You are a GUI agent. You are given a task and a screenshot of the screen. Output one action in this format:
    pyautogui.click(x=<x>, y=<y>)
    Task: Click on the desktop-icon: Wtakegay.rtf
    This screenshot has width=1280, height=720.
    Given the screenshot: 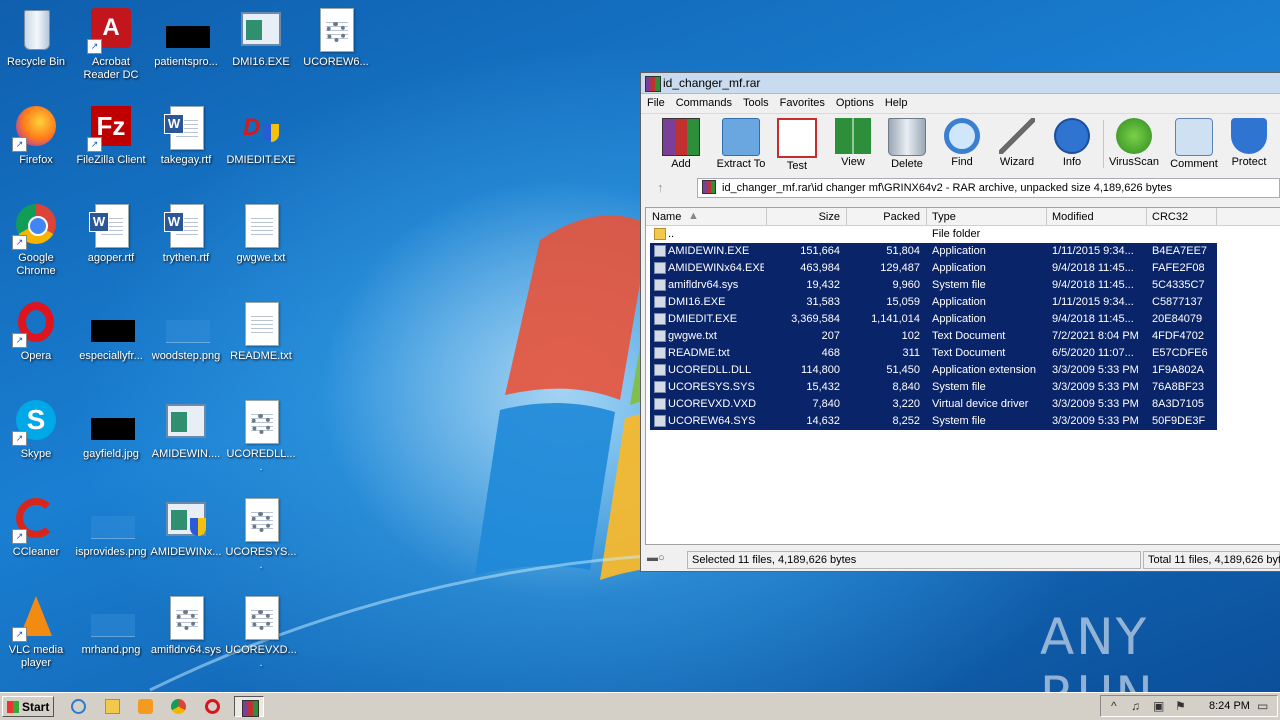 What is the action you would take?
    pyautogui.click(x=186, y=135)
    